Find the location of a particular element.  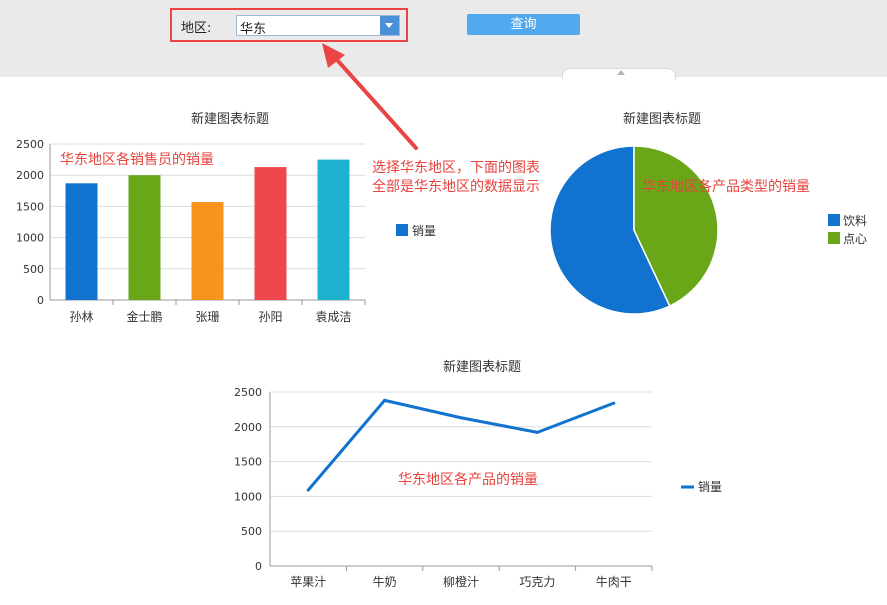

collapse-toolbar-tab is located at coordinates (619, 74).